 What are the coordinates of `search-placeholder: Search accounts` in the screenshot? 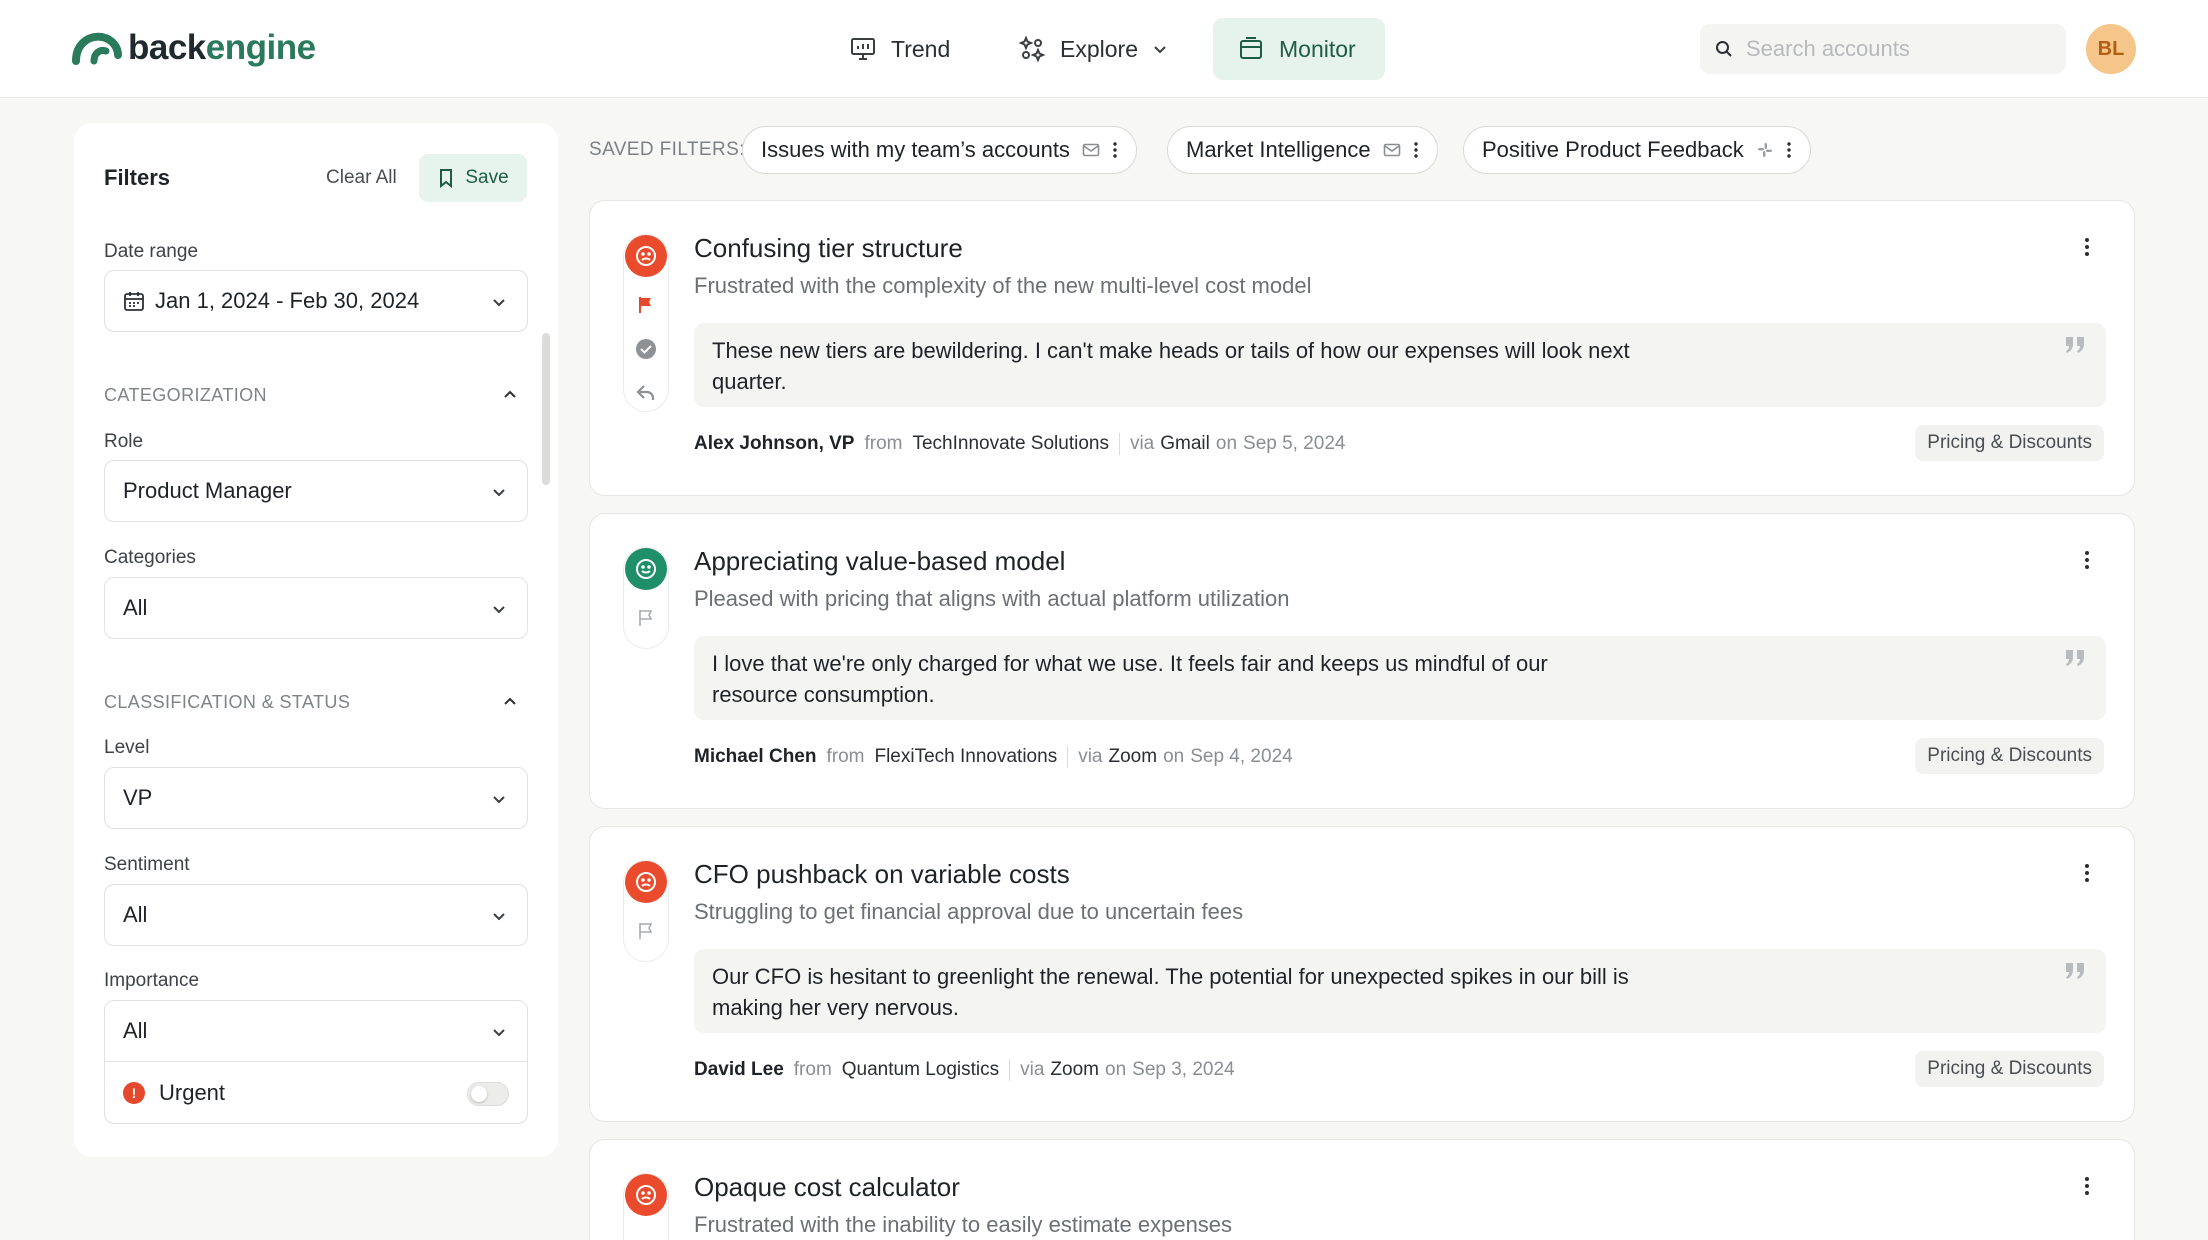 It's located at (1828, 48).